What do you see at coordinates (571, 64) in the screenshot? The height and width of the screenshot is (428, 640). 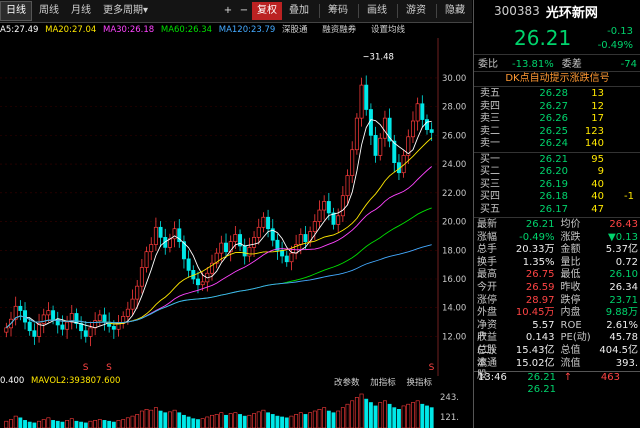 I see `weicha-label: 委差` at bounding box center [571, 64].